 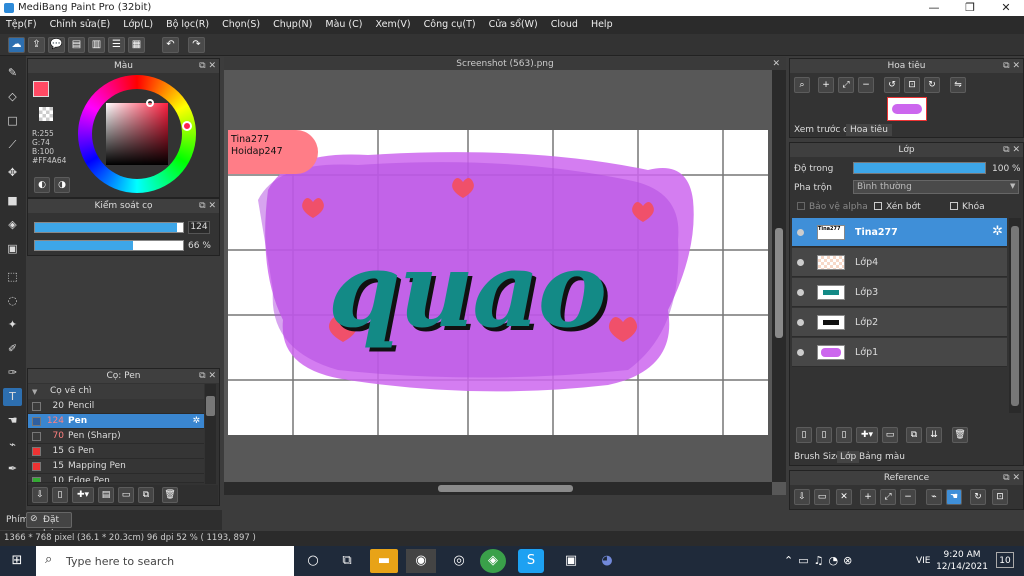 I want to click on tab-brush-preview: Xem trước cọ, so click(x=824, y=130).